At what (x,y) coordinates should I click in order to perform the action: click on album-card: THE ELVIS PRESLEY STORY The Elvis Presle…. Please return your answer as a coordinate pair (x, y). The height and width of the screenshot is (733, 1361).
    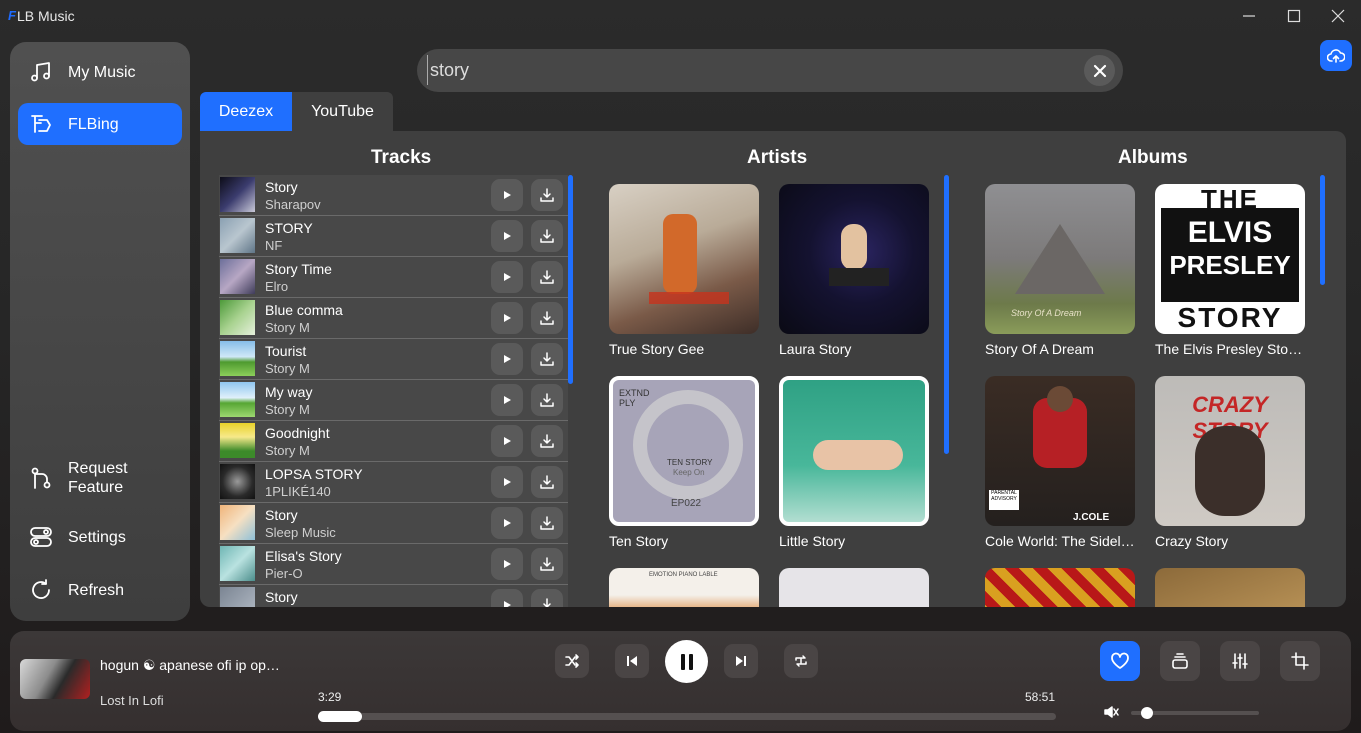
    Looking at the image, I should click on (1230, 270).